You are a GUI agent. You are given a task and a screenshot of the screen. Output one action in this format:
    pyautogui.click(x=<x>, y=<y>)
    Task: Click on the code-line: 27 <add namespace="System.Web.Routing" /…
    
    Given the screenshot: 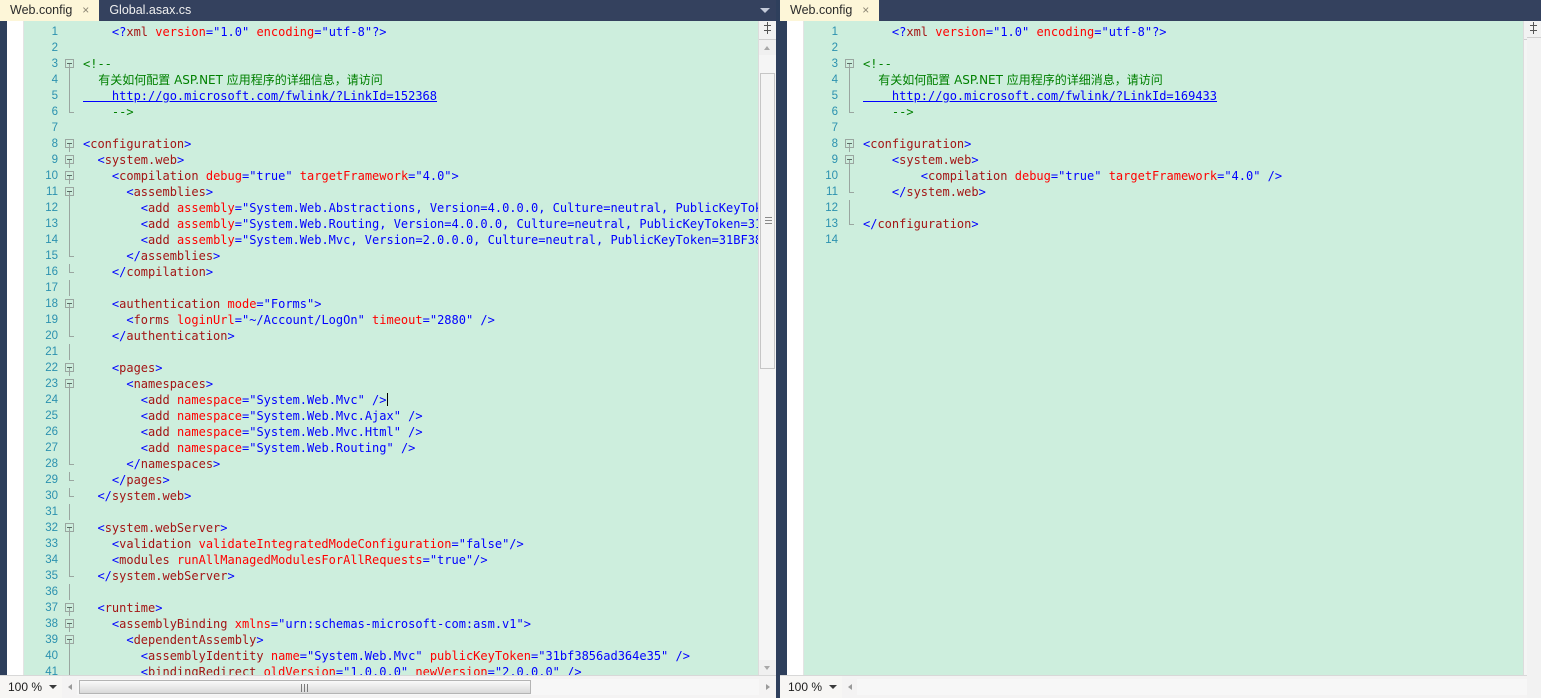 What is the action you would take?
    pyautogui.click(x=391, y=448)
    